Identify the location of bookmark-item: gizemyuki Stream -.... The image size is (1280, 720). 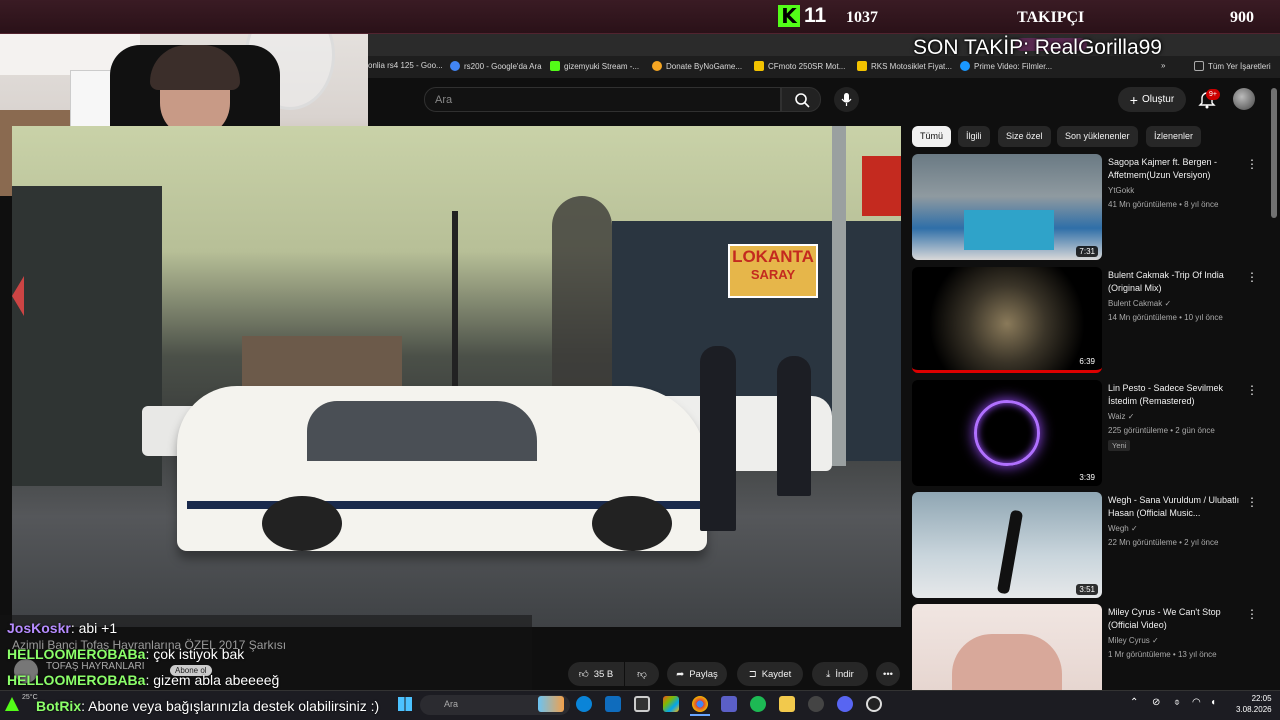
(594, 66).